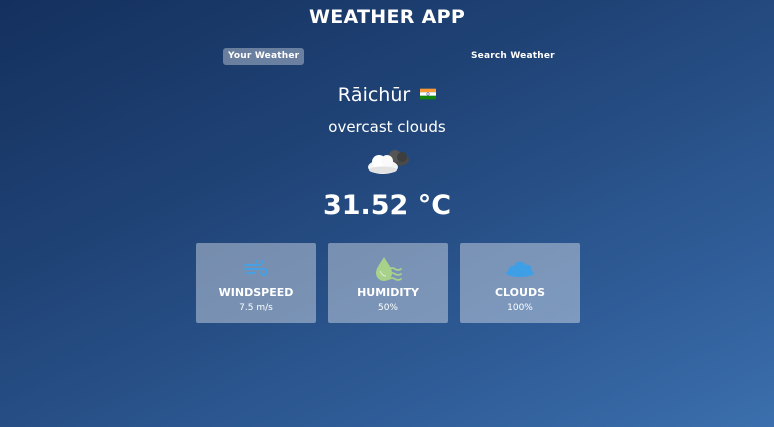 The height and width of the screenshot is (427, 774). What do you see at coordinates (520, 283) in the screenshot?
I see `clouds-card: CLOUDS 100%` at bounding box center [520, 283].